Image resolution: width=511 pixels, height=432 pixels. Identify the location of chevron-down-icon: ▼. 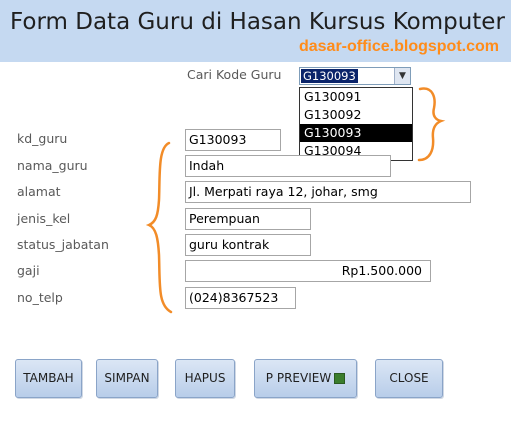
(402, 76).